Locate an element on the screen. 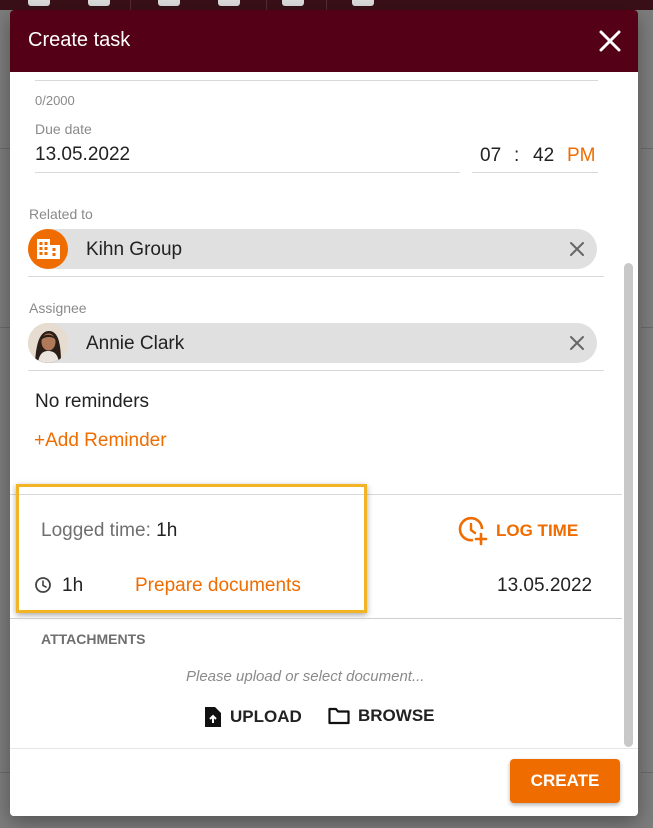 The image size is (653, 828). assignee-chip: Annie Clark is located at coordinates (312, 343).